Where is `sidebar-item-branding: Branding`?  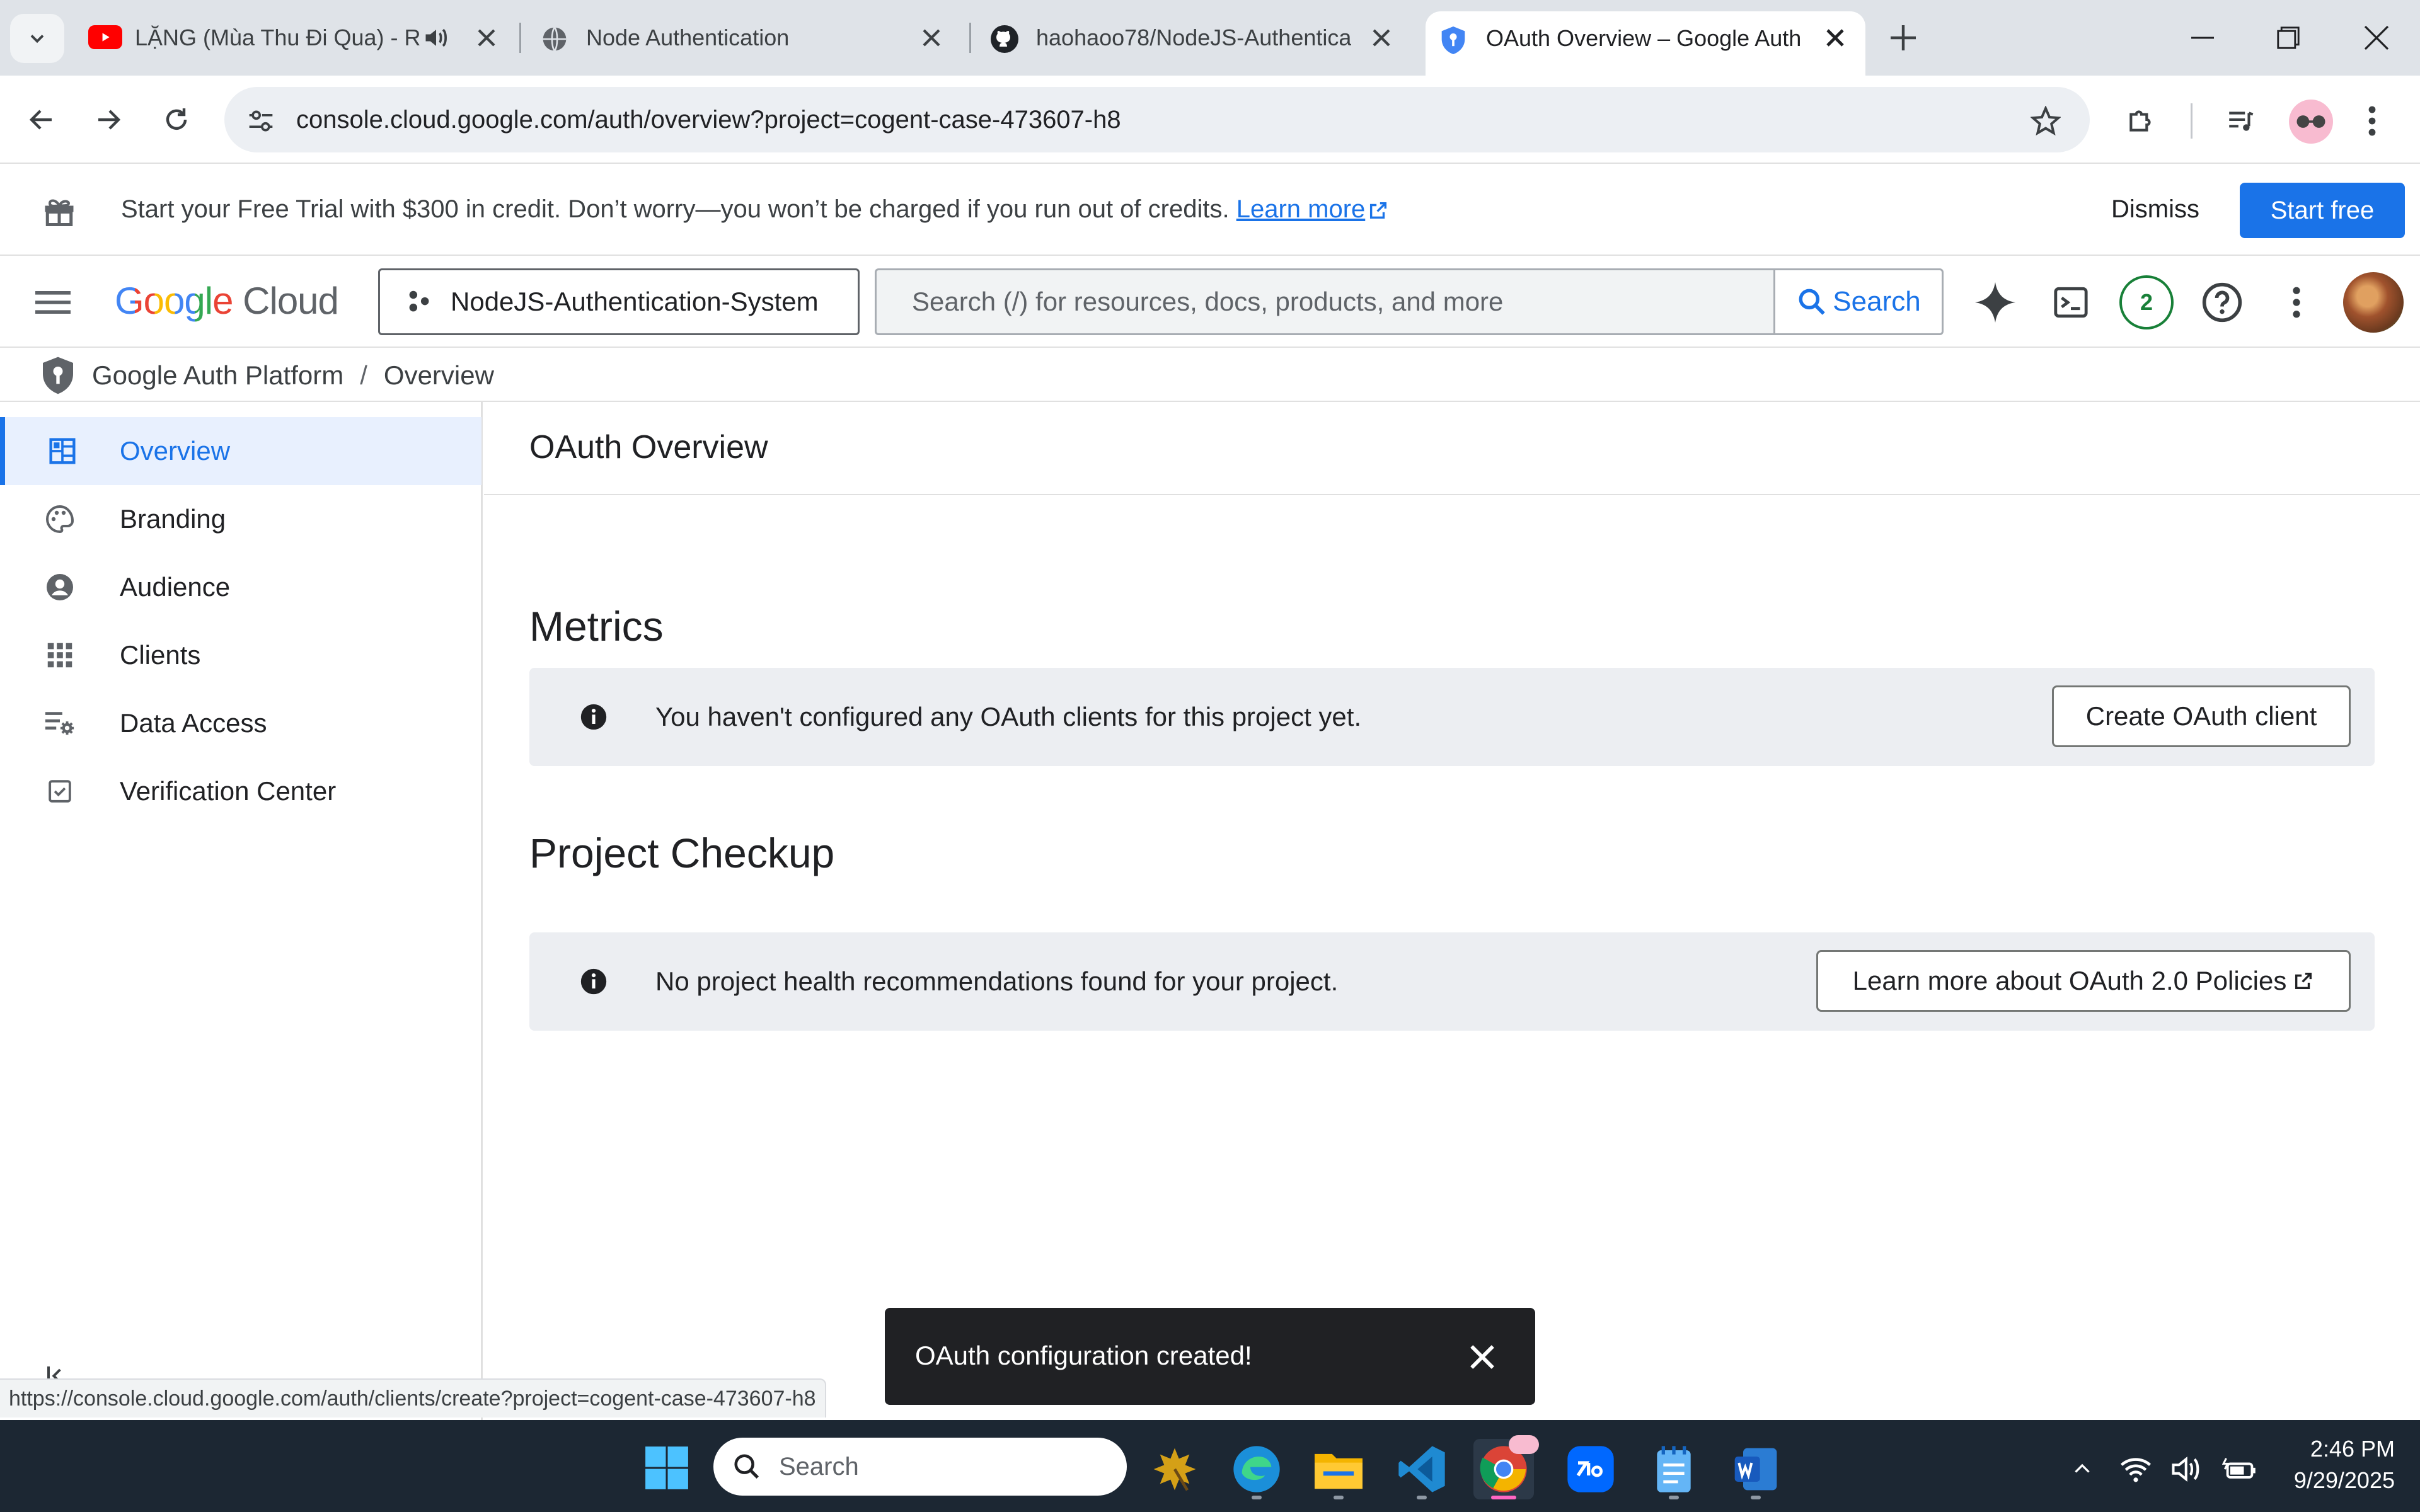 sidebar-item-branding: Branding is located at coordinates (241, 519).